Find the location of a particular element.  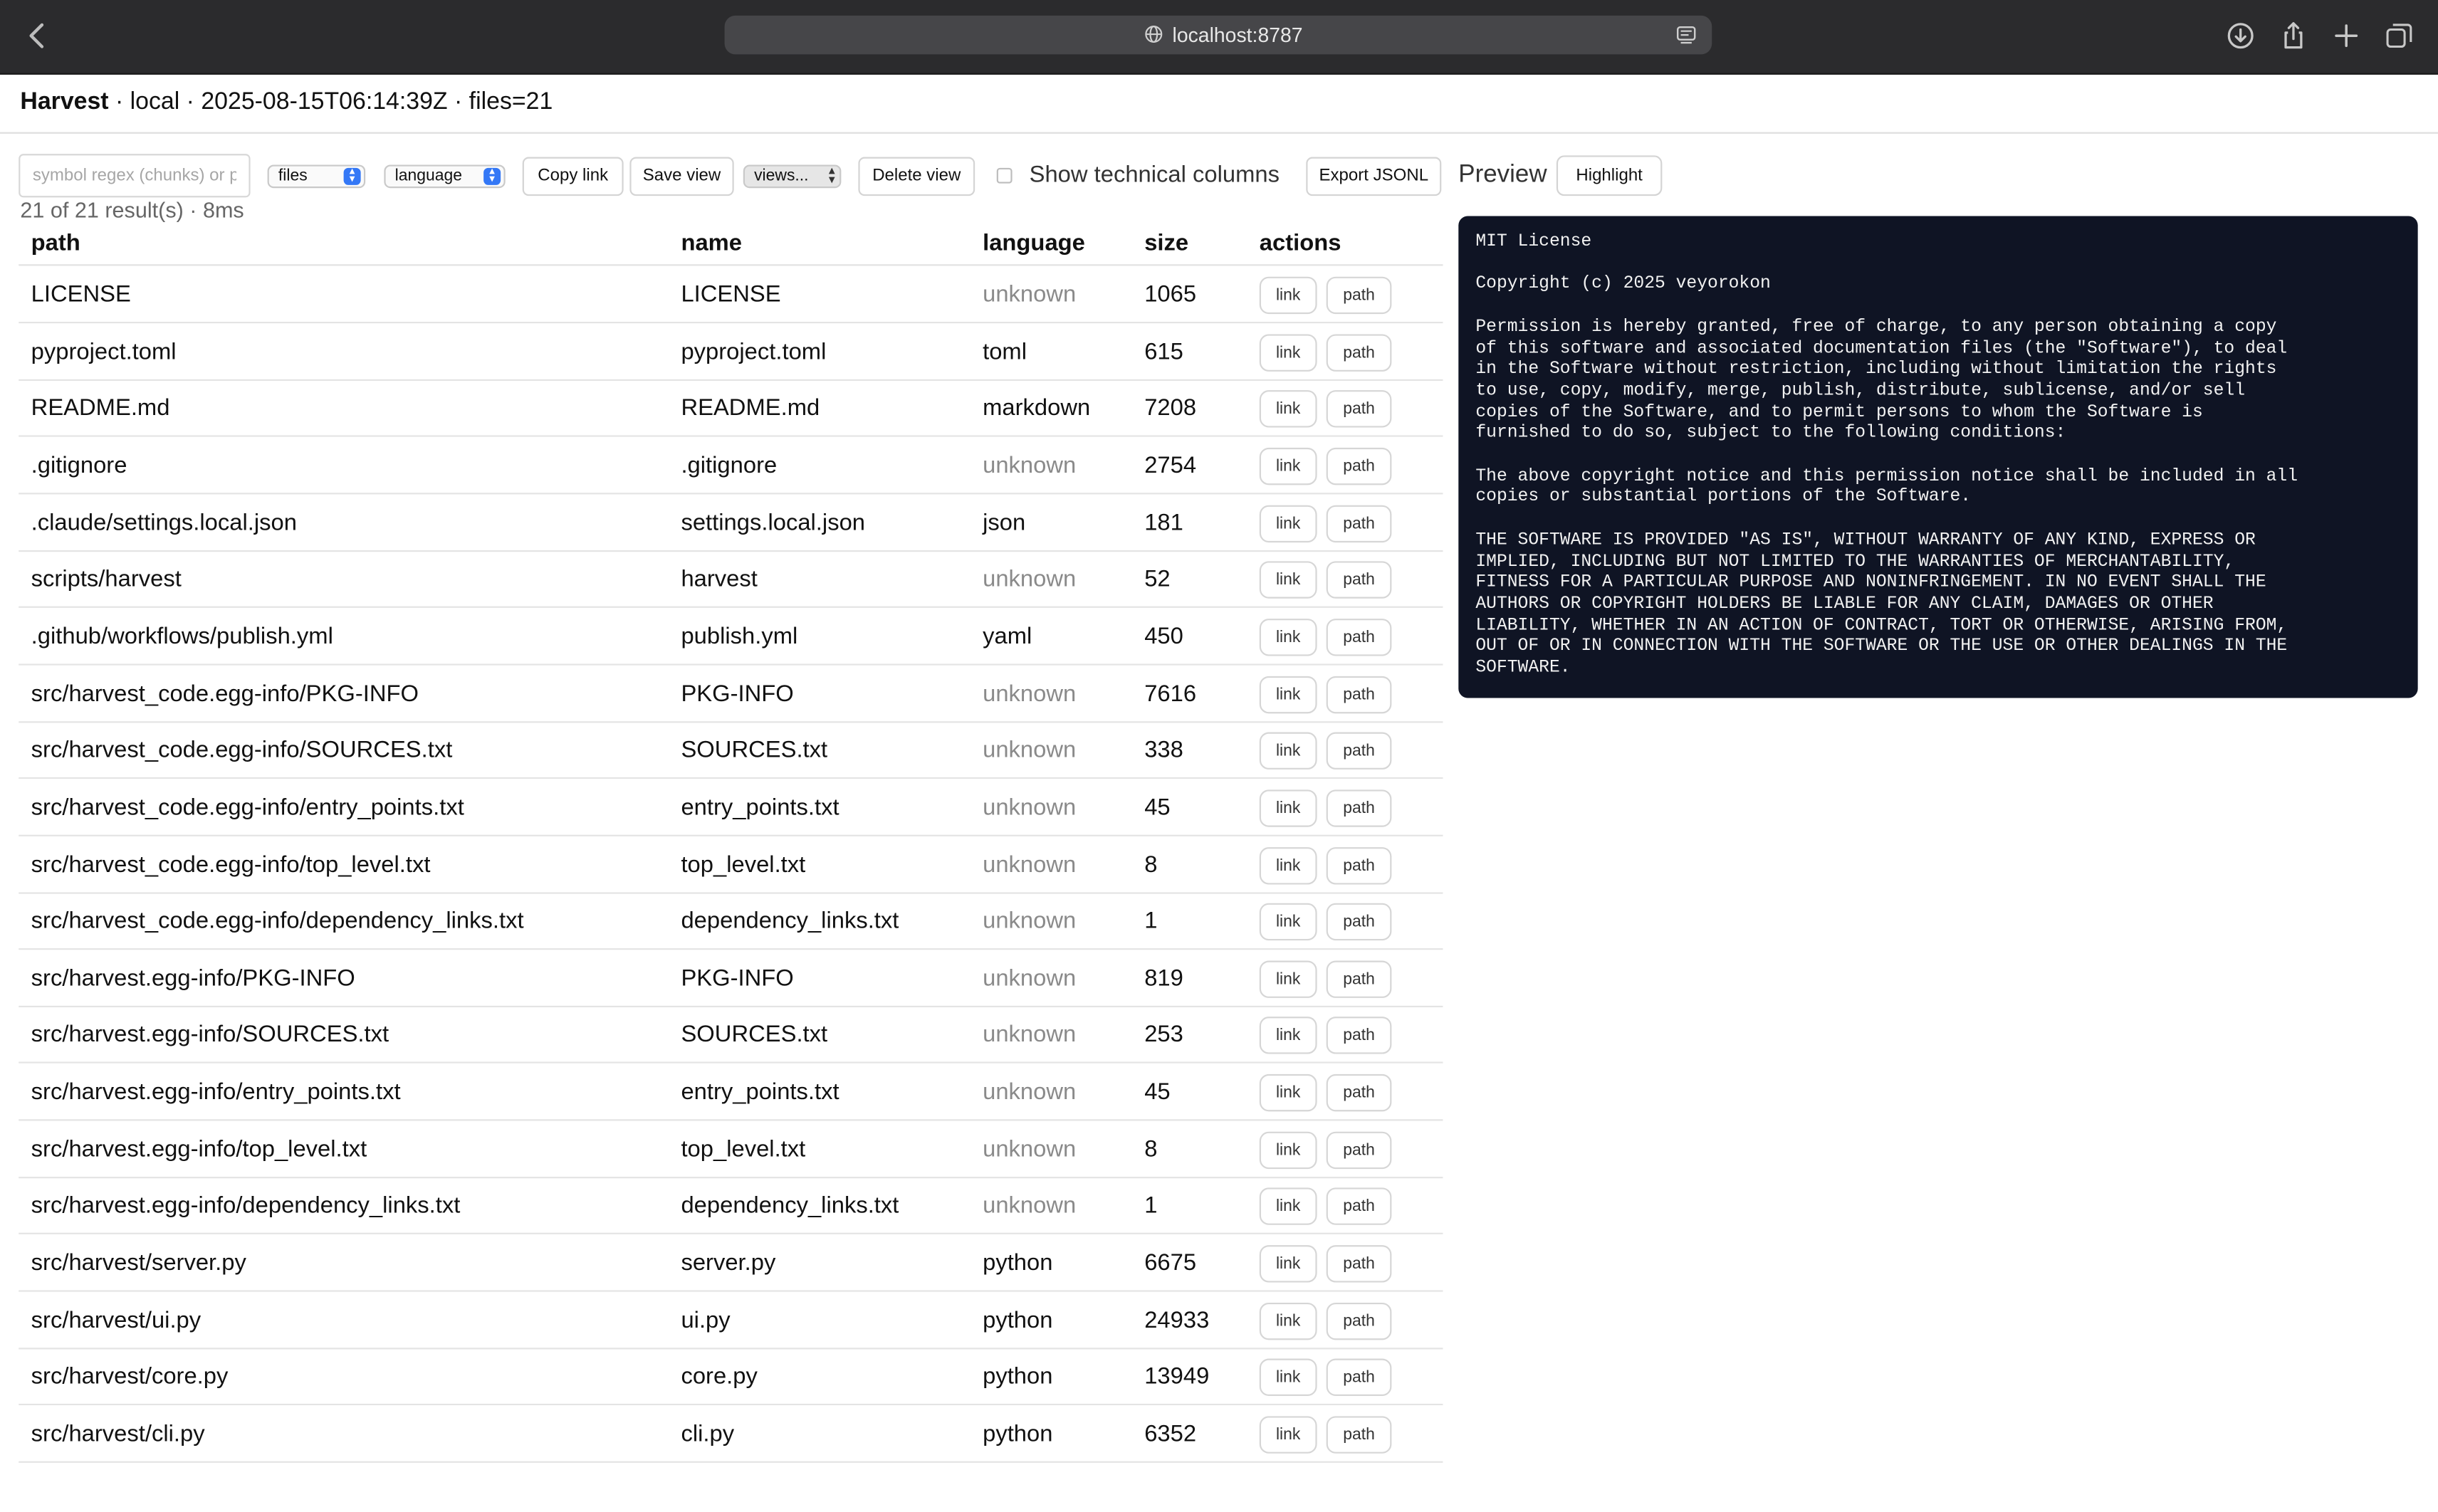

copy-link-button: Copy link is located at coordinates (573, 176).